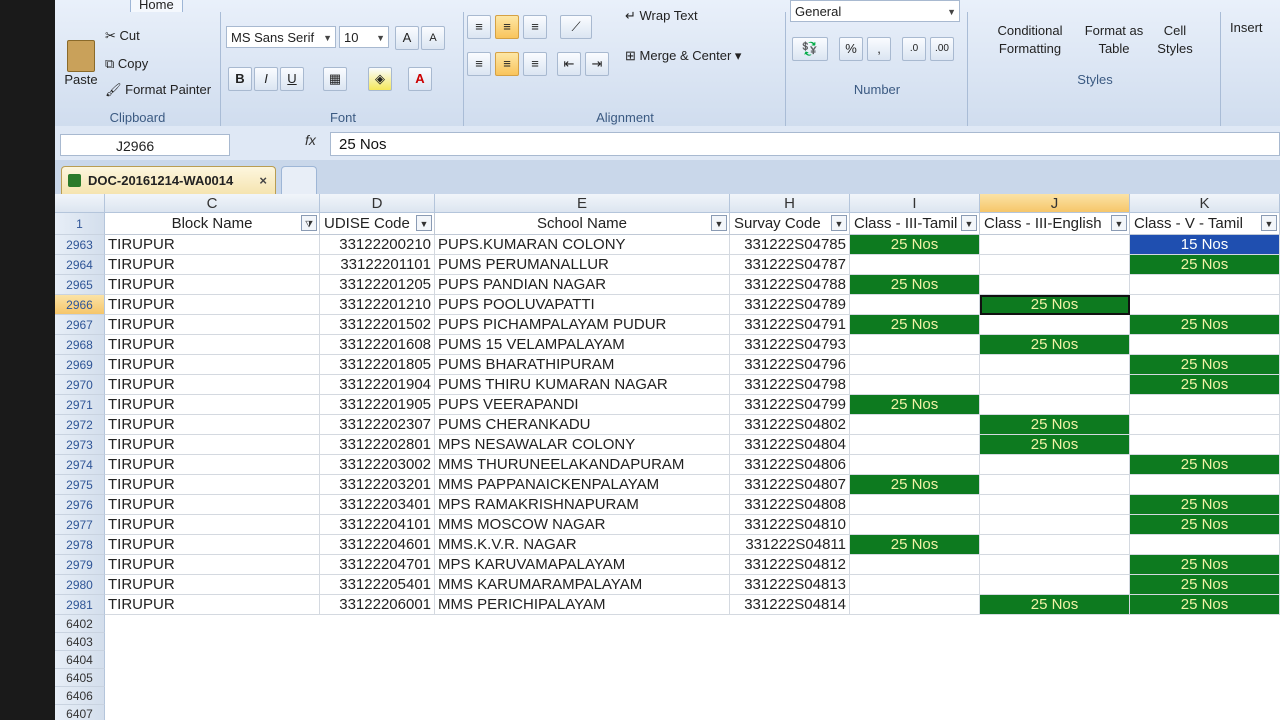  Describe the element at coordinates (875, 11) in the screenshot. I see `number-format-select: General ▼` at that location.